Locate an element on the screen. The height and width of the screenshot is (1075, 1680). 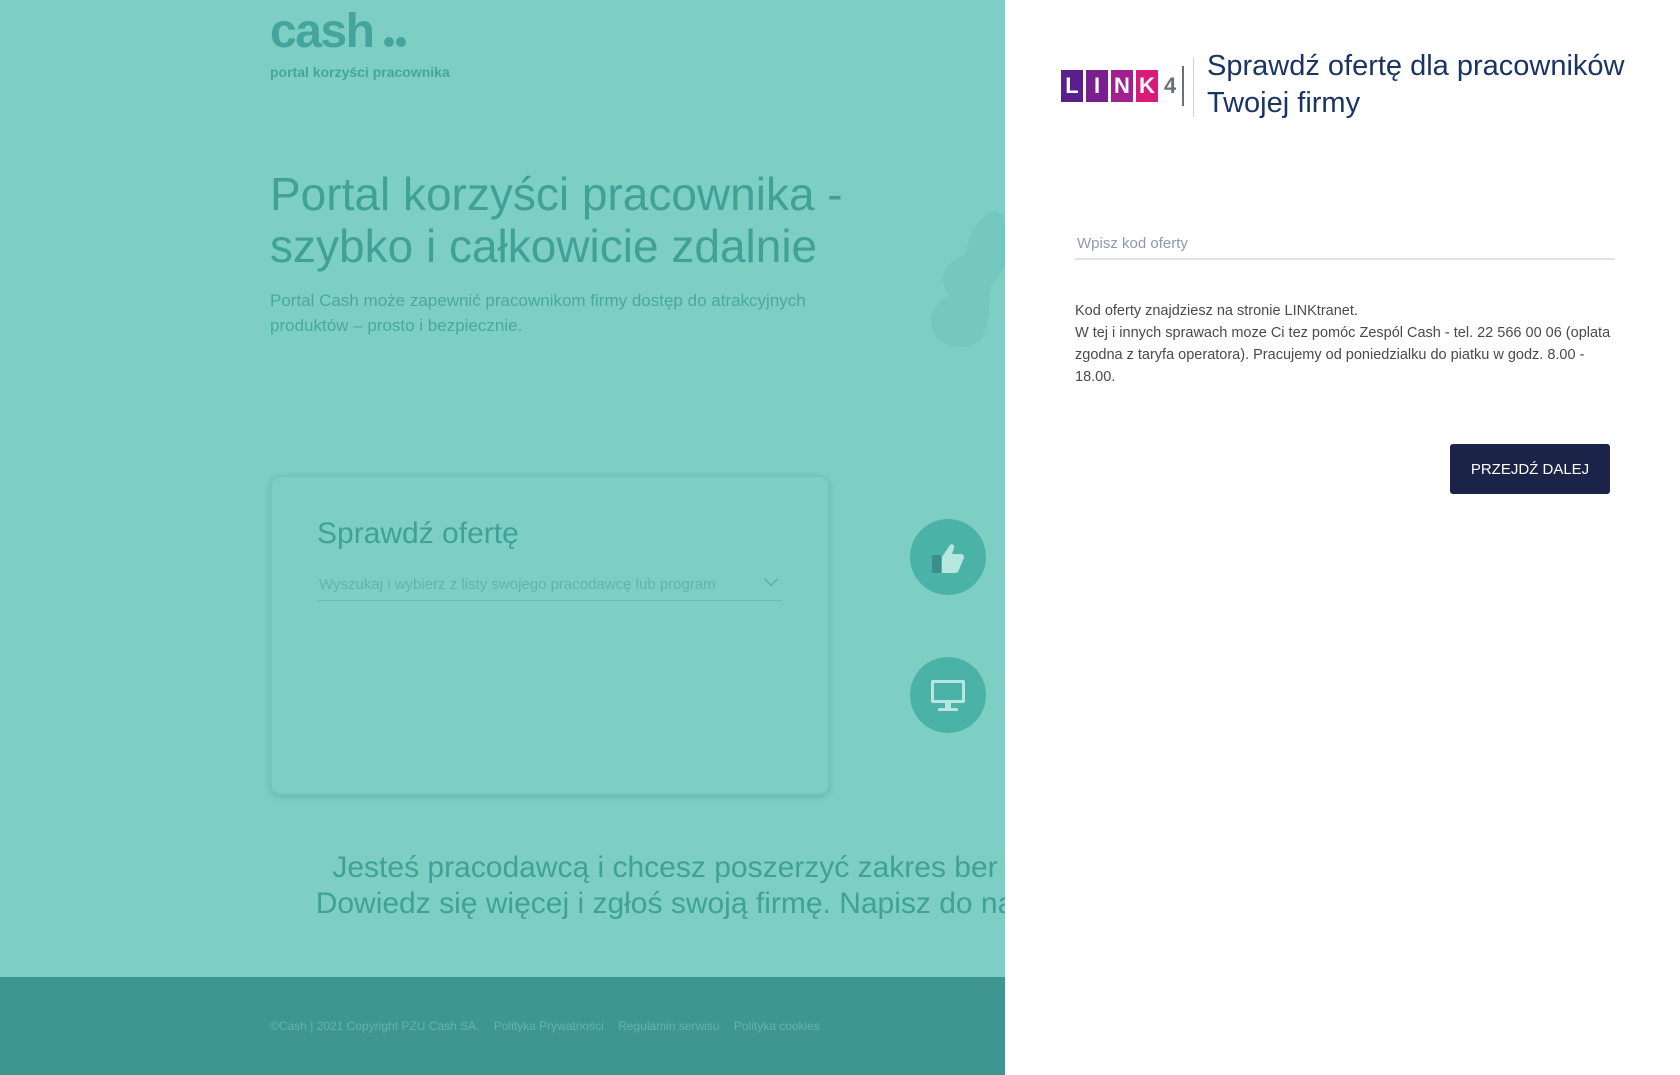
logo-dots-icon is located at coordinates (394, 43).